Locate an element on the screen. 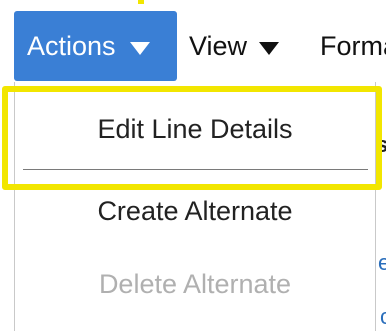  format-menu-button: Format is located at coordinates (353, 46).